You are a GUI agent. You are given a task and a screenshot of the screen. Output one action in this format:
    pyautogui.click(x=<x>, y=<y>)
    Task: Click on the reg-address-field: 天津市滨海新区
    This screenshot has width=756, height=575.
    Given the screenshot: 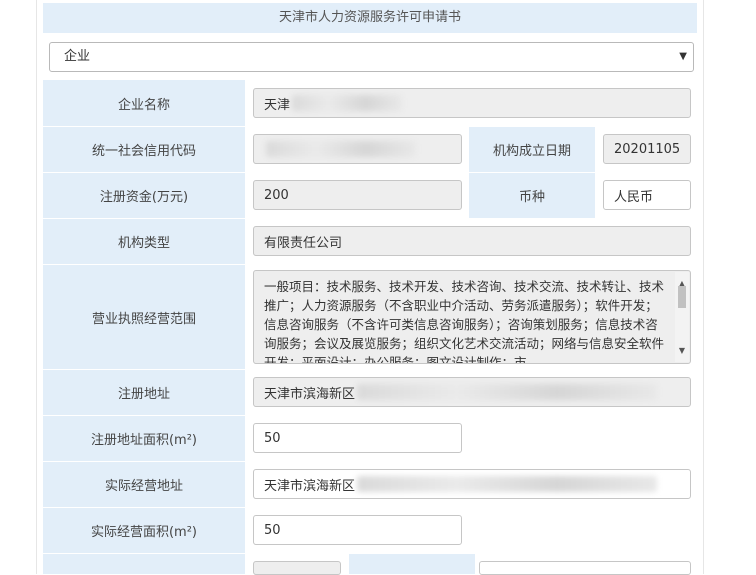 What is the action you would take?
    pyautogui.click(x=472, y=392)
    